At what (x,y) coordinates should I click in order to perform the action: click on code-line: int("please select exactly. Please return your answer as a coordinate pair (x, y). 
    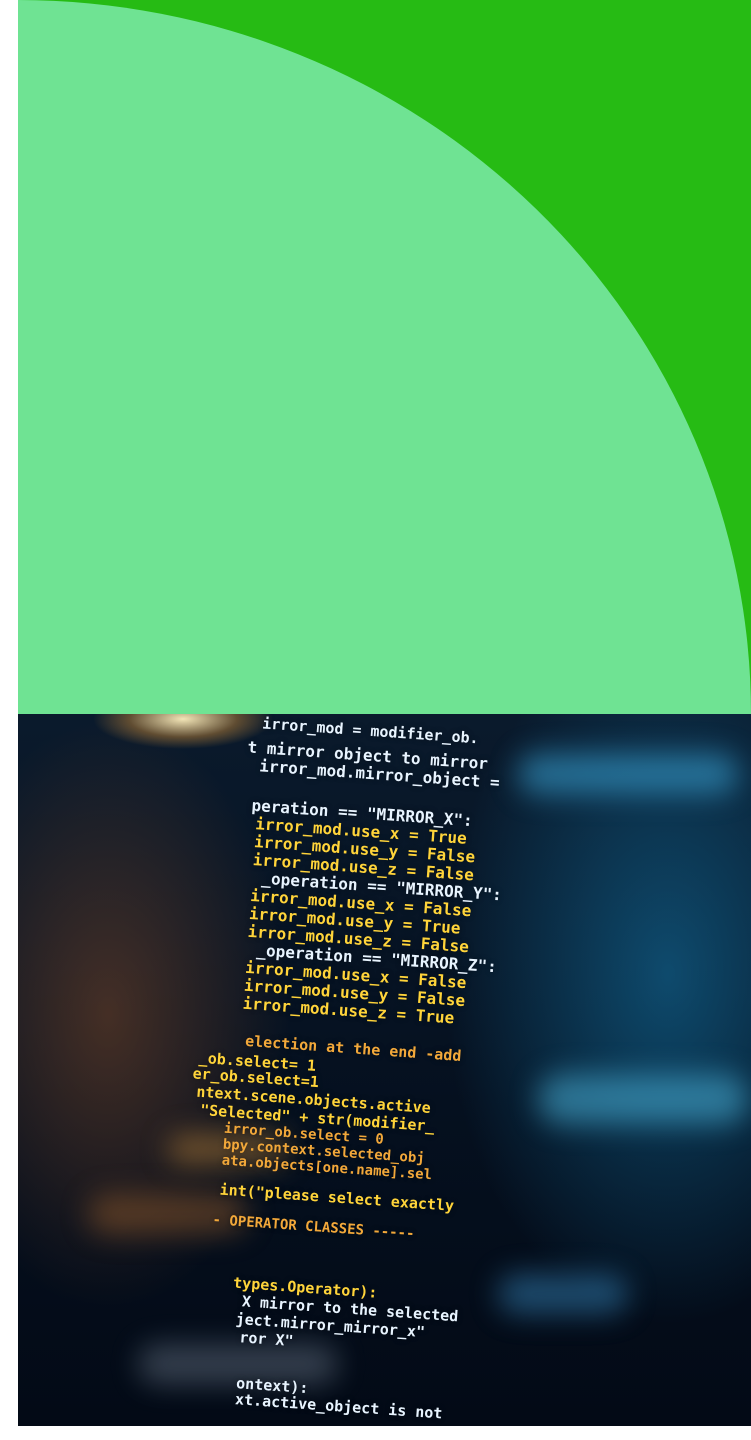
    Looking at the image, I should click on (337, 1197).